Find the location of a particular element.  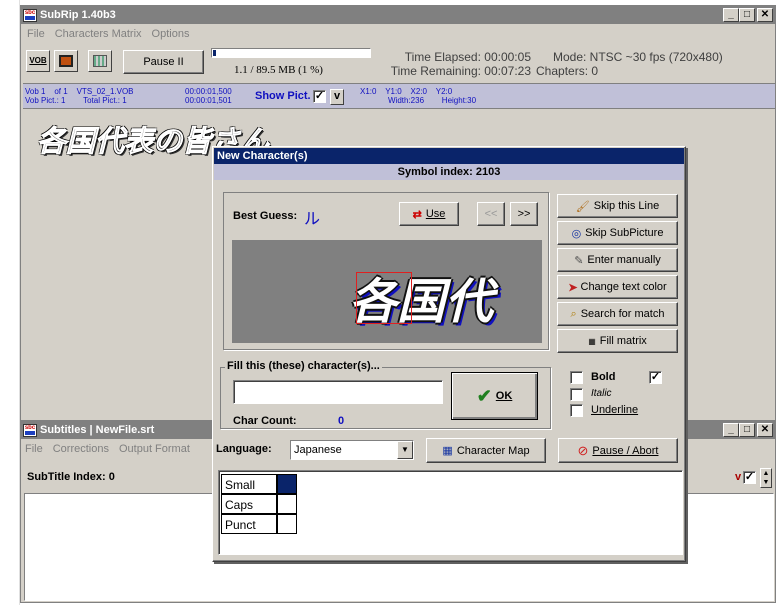

coords-line2: Width:236 Height:30 is located at coordinates (432, 100).